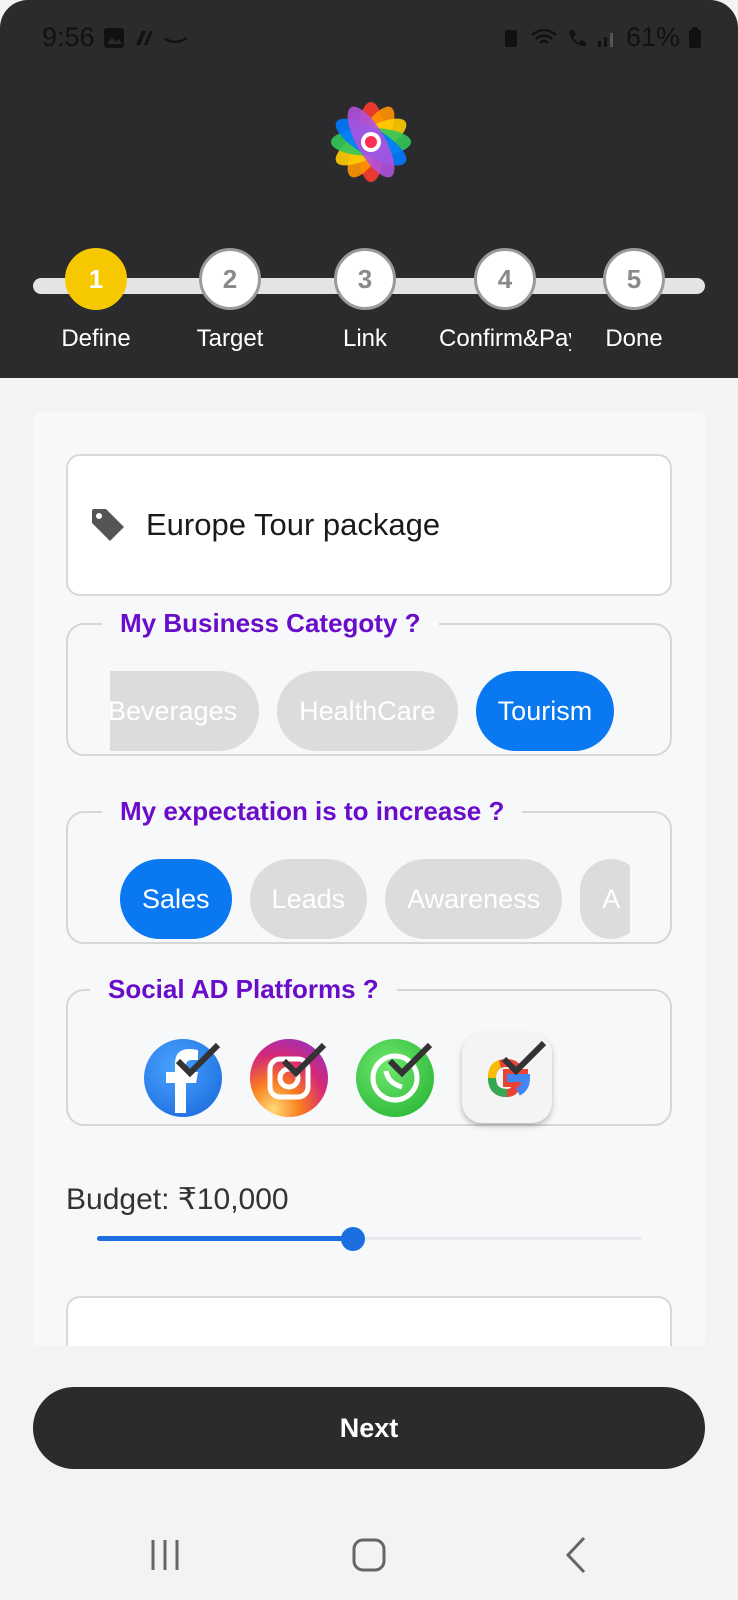 The width and height of the screenshot is (738, 1600). What do you see at coordinates (165, 1555) in the screenshot?
I see `recent-apps-icon` at bounding box center [165, 1555].